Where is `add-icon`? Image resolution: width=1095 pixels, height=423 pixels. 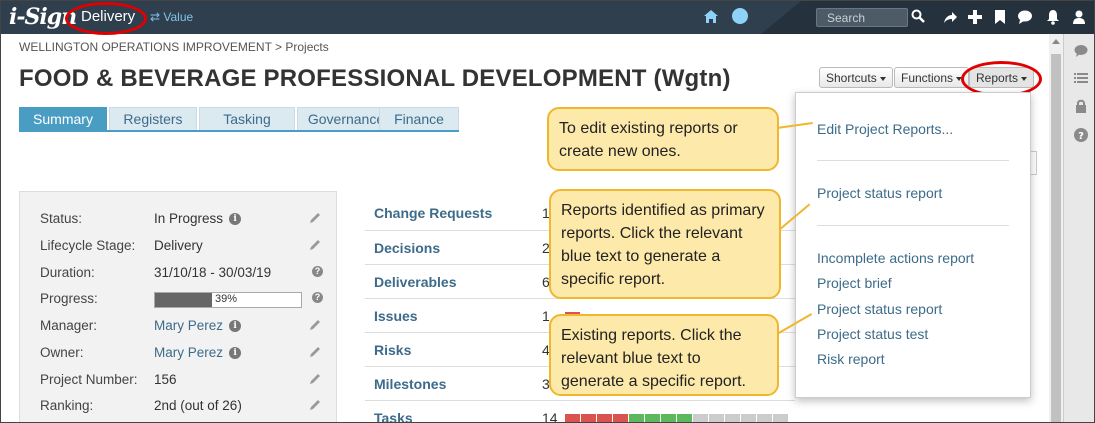
add-icon is located at coordinates (975, 17).